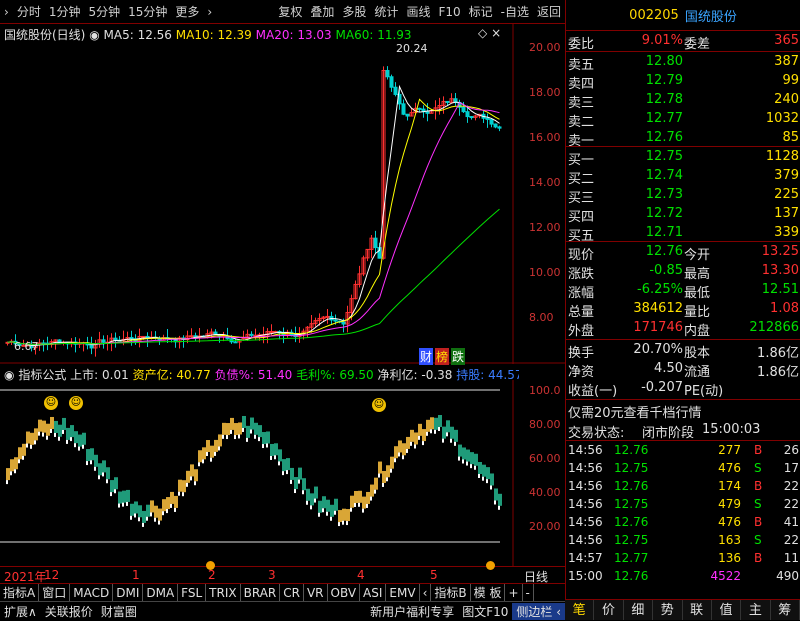 This screenshot has width=800, height=621. What do you see at coordinates (94, 35) in the screenshot?
I see `settings-icon: ◉` at bounding box center [94, 35].